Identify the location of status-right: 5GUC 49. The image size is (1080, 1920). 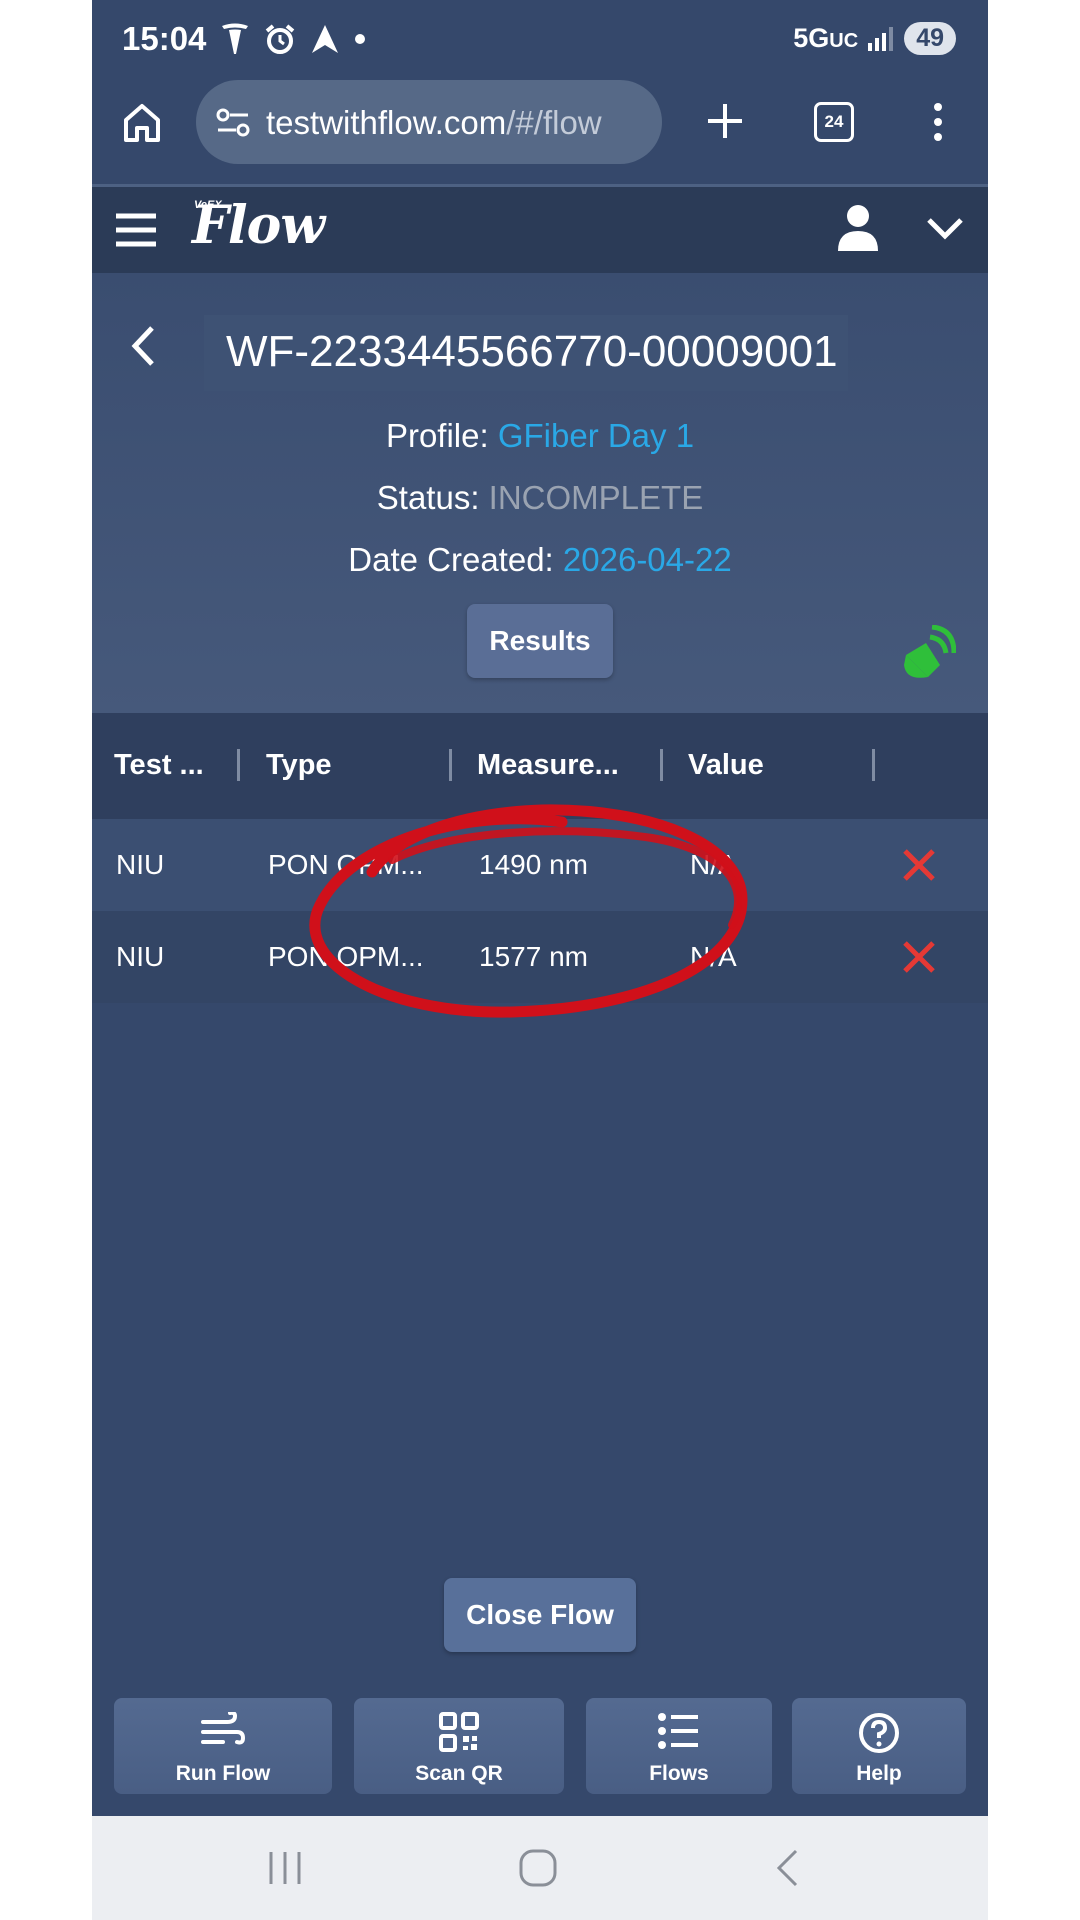
(874, 38).